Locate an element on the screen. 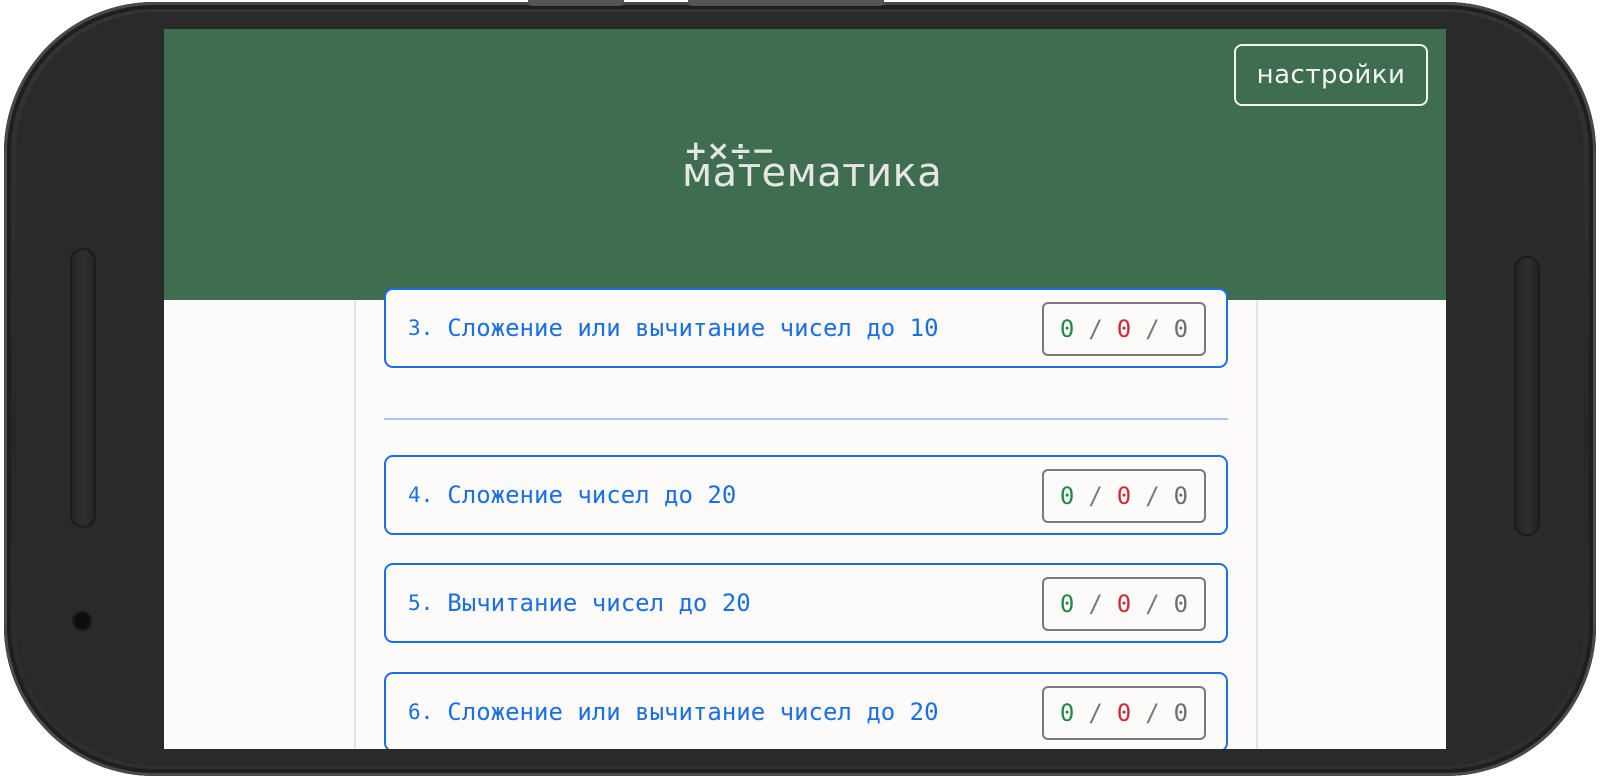 This screenshot has height=780, width=1600. task-label: 3. Сложение или вычитание чисел до 10 is located at coordinates (673, 328).